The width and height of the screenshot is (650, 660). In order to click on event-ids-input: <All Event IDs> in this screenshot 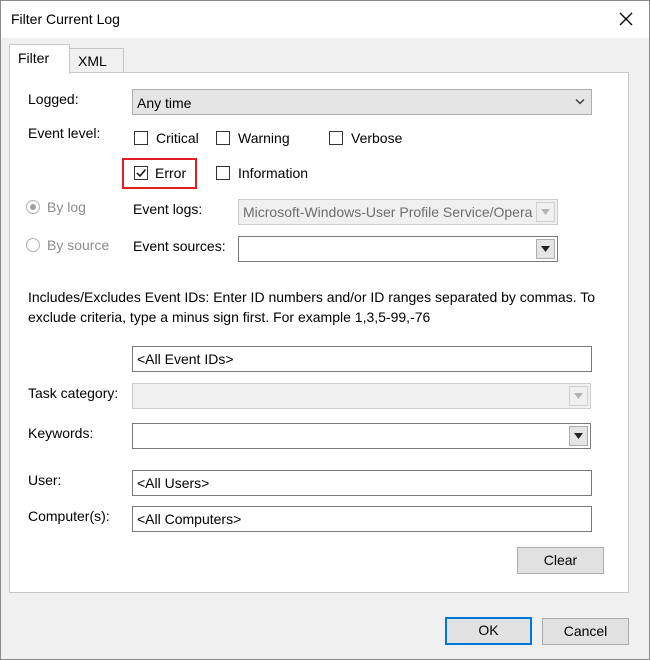, I will do `click(362, 359)`.